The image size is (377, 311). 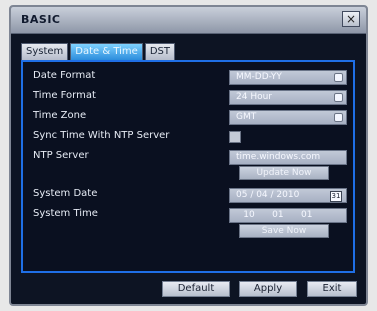 What do you see at coordinates (307, 215) in the screenshot?
I see `time-second: 01` at bounding box center [307, 215].